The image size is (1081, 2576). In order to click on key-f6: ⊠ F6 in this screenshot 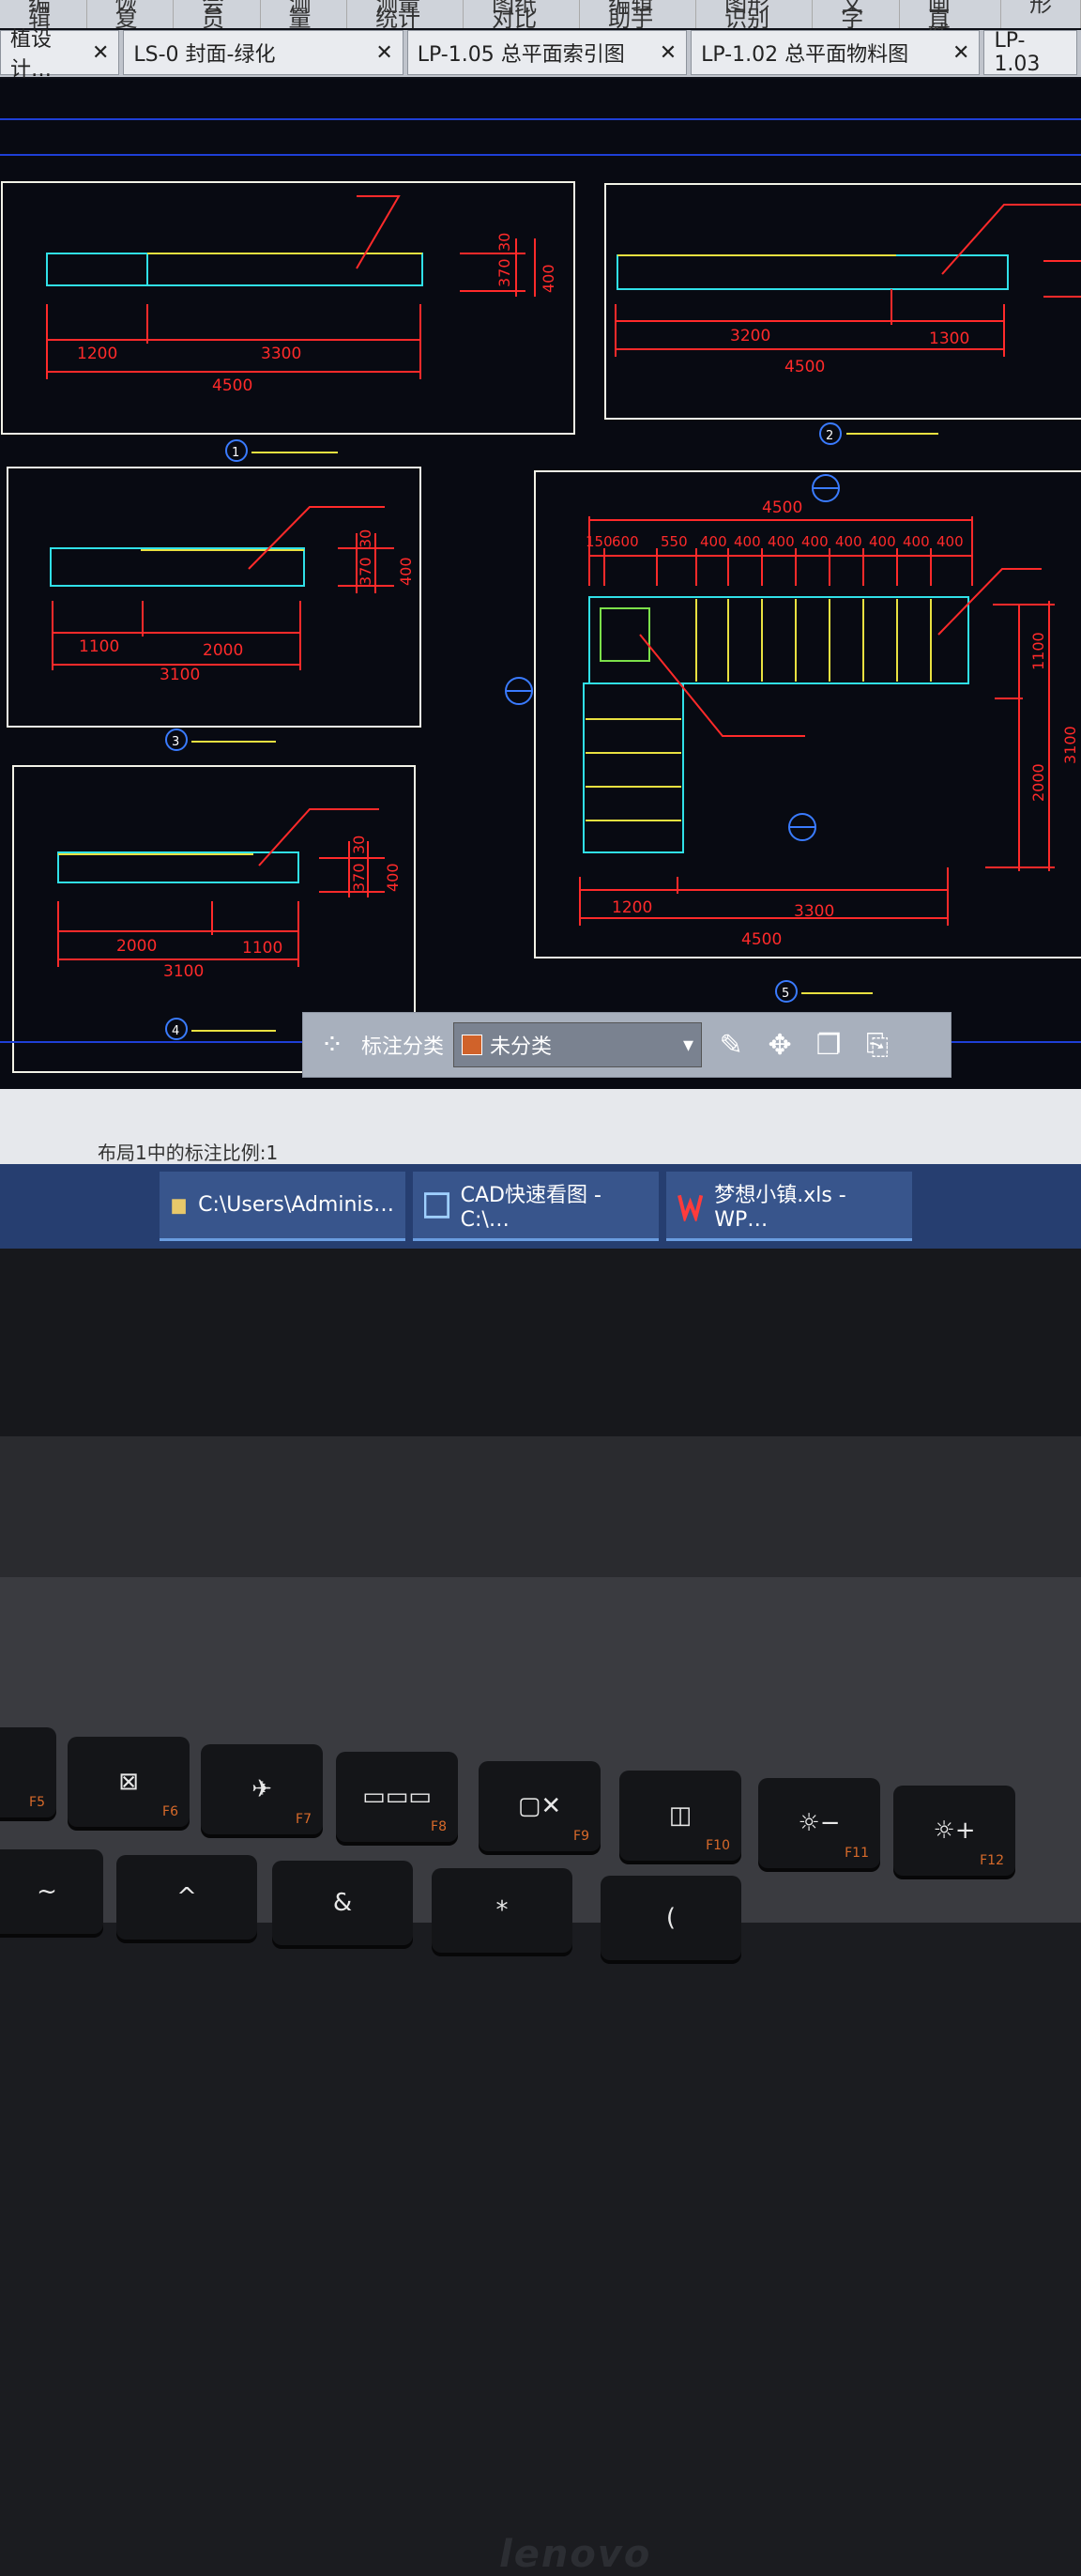, I will do `click(129, 1782)`.